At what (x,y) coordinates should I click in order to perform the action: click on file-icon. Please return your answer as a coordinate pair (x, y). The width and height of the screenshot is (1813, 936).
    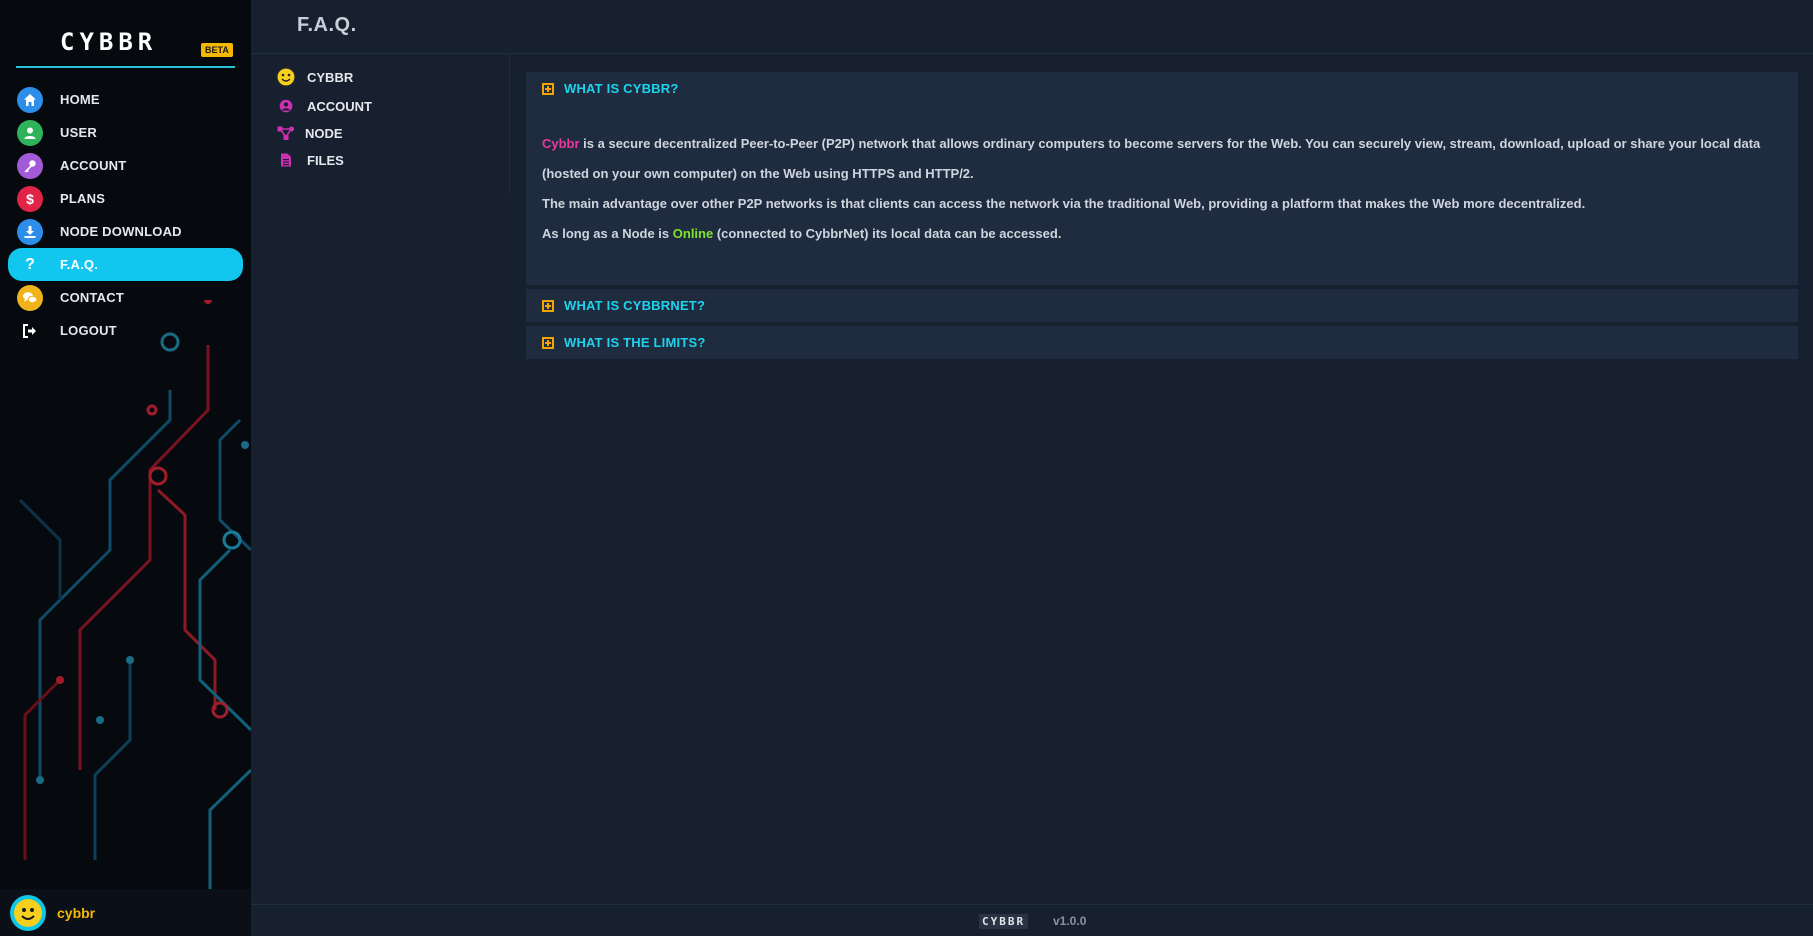
    Looking at the image, I should click on (286, 160).